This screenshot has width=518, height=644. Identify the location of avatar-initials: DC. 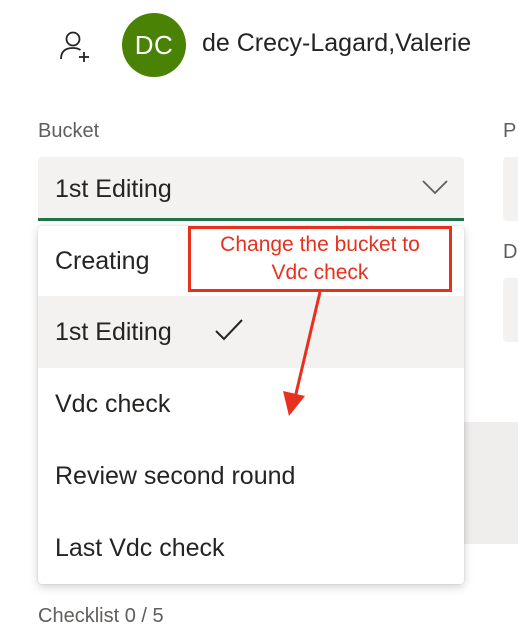
(154, 44).